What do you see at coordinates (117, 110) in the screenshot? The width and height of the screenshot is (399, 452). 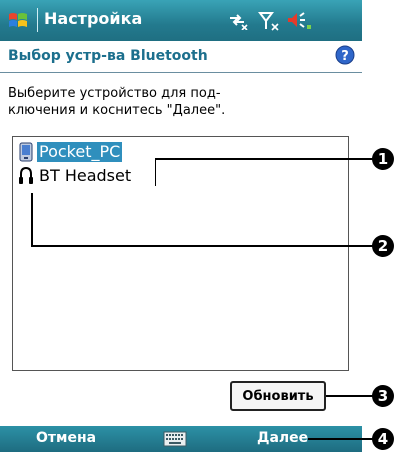 I see `instructions-line-2: ключения и коснитесь "Далее".` at bounding box center [117, 110].